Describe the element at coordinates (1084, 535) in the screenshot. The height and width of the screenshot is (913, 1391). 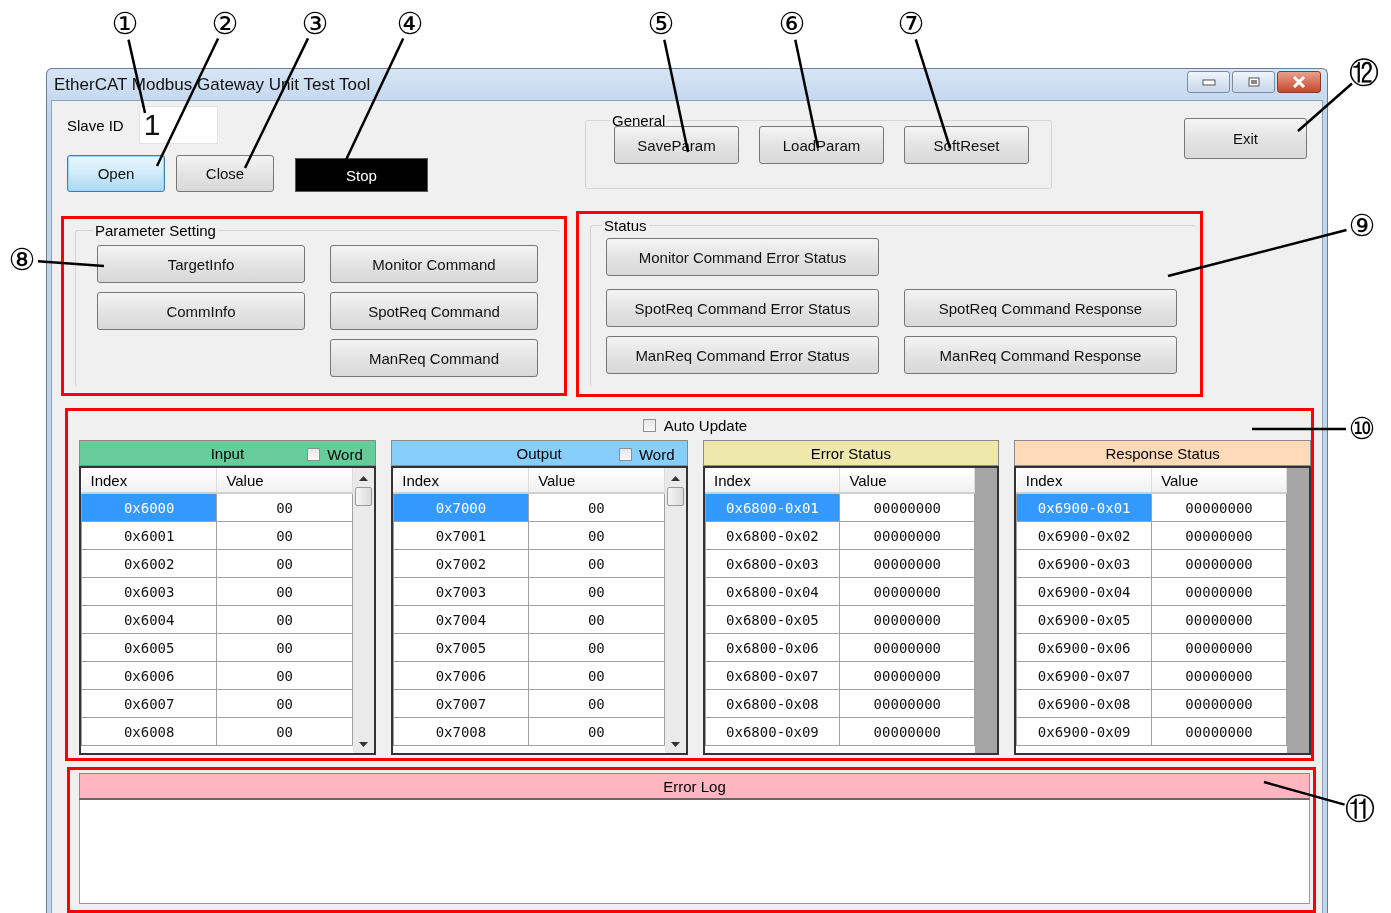
I see `table-cell: 0x6900-0x02` at that location.